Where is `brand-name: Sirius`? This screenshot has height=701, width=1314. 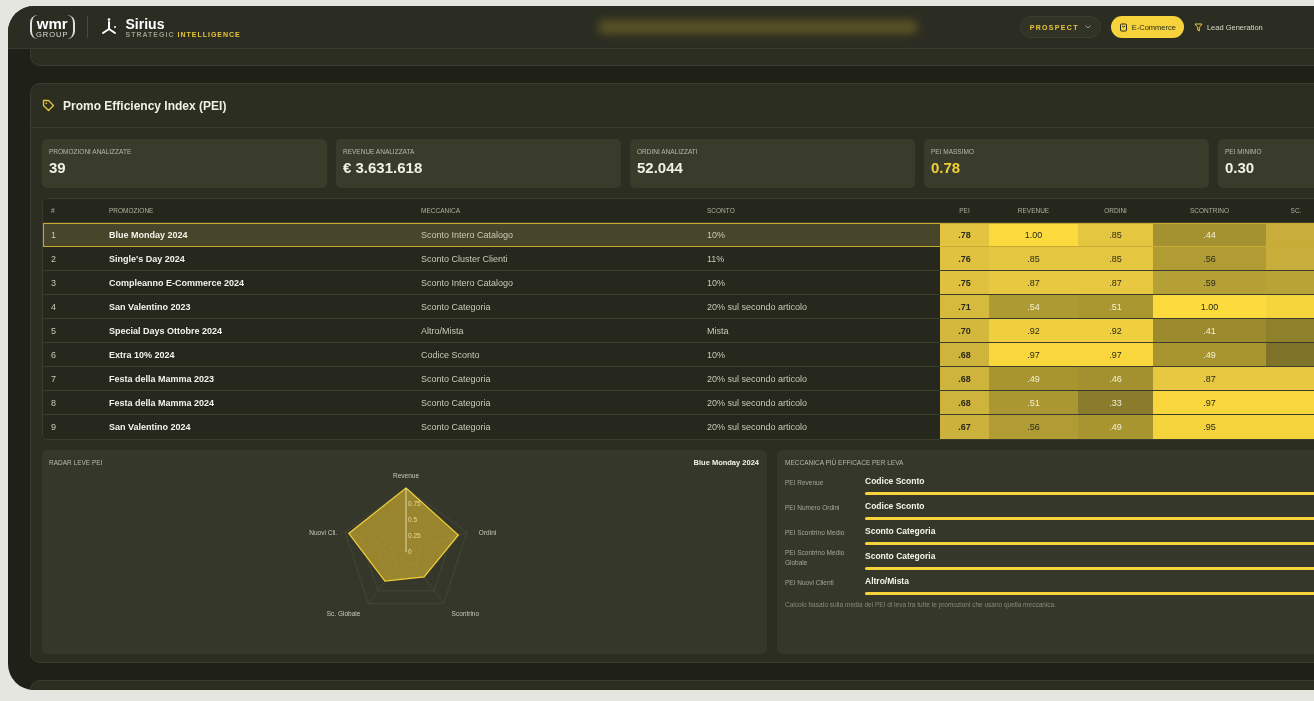
brand-name: Sirius is located at coordinates (145, 23).